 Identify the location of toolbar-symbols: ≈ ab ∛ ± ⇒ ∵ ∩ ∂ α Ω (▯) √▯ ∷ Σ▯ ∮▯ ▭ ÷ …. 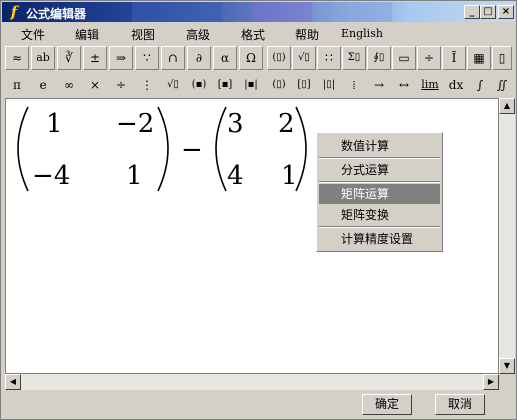
(259, 58).